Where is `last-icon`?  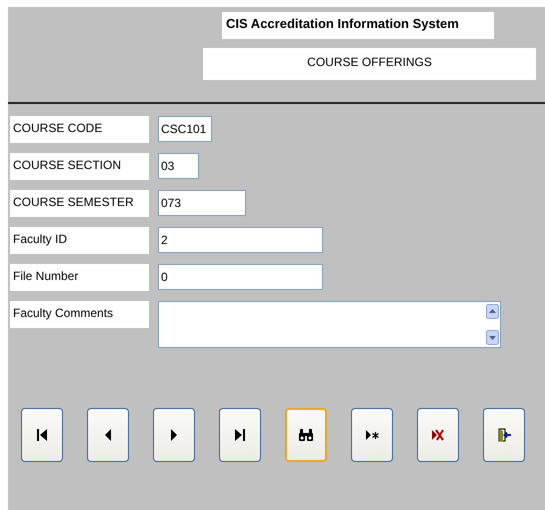
last-icon is located at coordinates (240, 435).